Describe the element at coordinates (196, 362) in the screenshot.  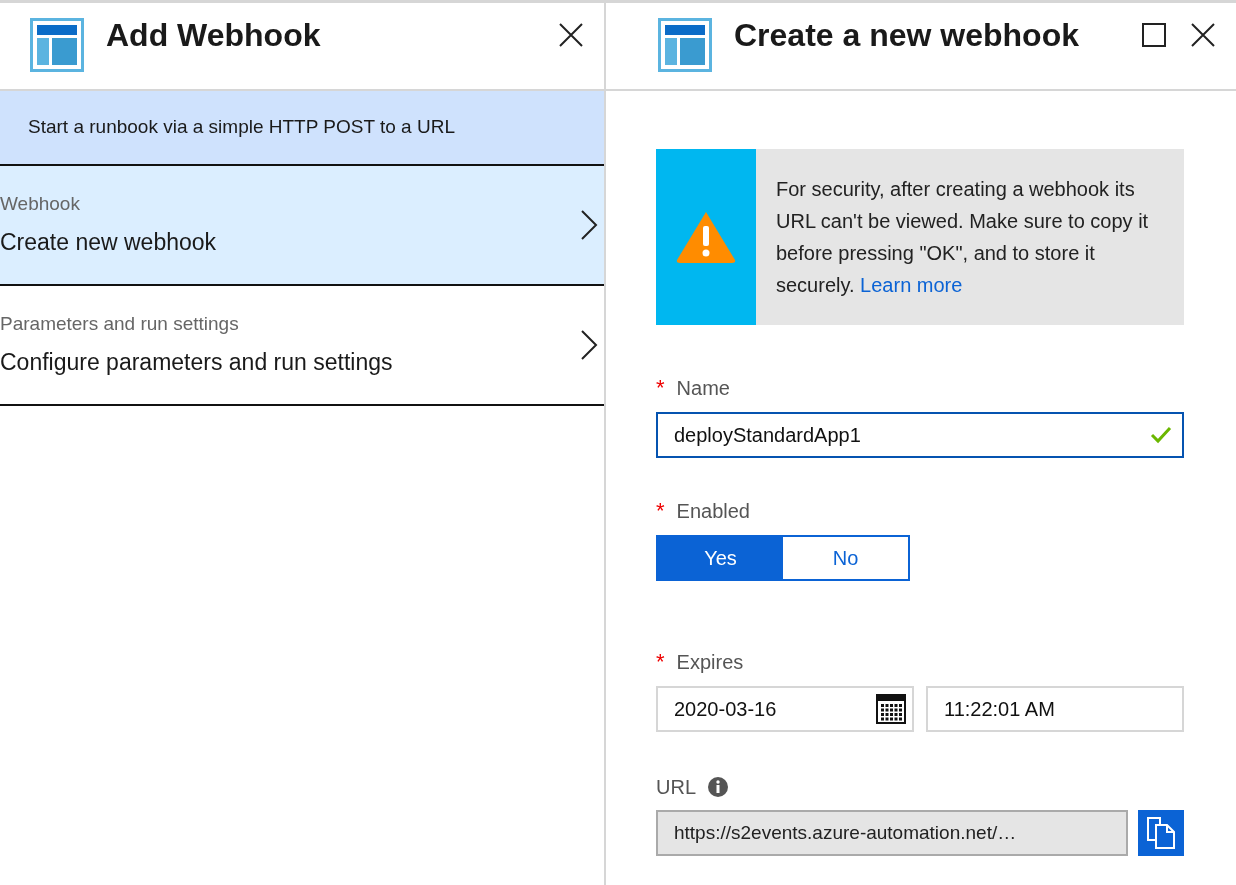
I see `section-value: Configure parameters and run settings` at that location.